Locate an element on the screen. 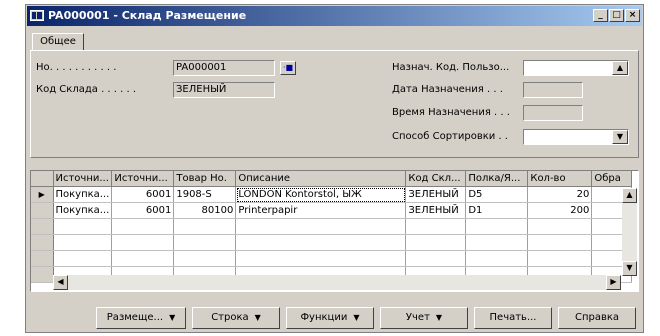  assignment-time-label: Время Назначения . . . is located at coordinates (451, 112).